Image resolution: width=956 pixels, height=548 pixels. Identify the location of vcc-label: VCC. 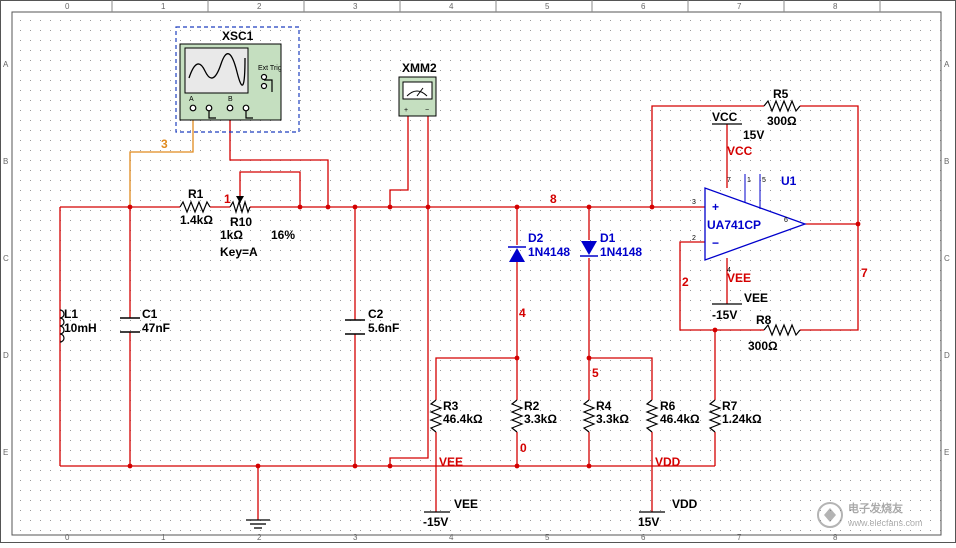
(725, 117).